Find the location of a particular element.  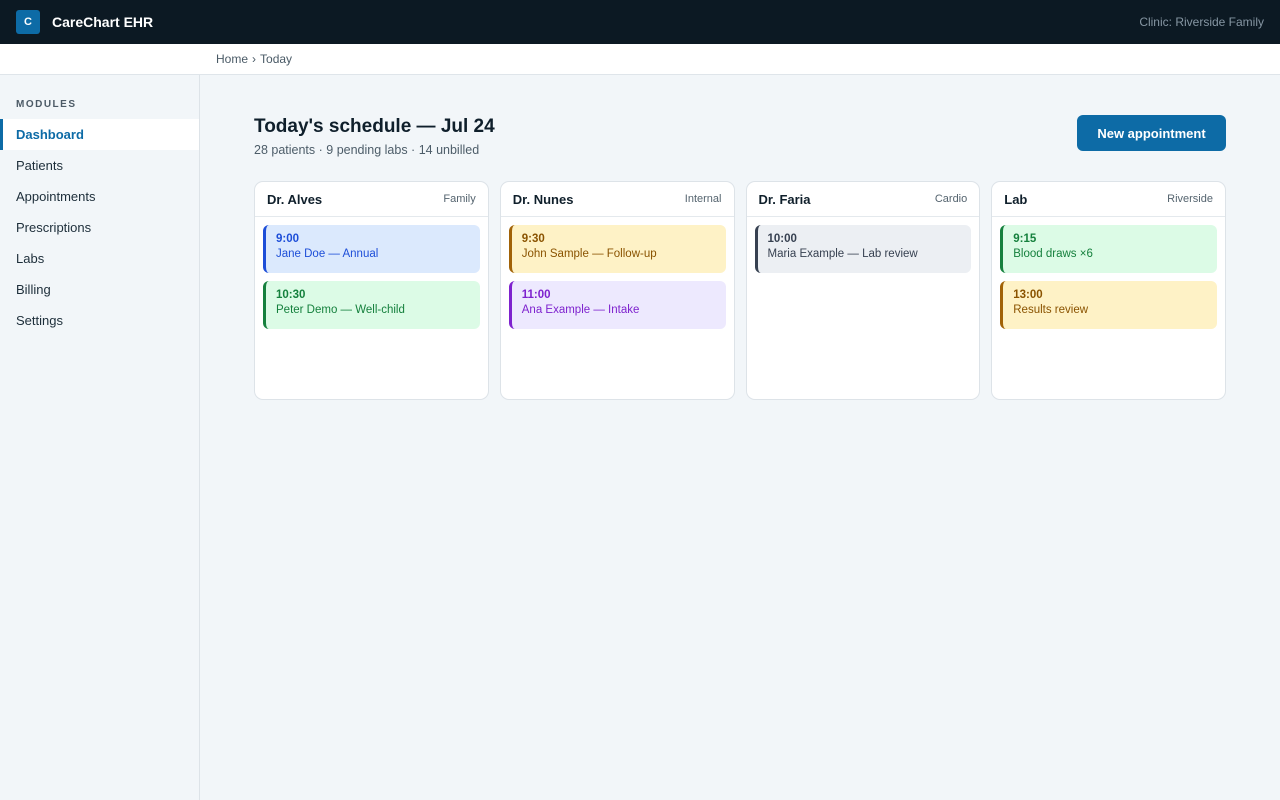

new-appointment-button: New appointment is located at coordinates (1151, 133).